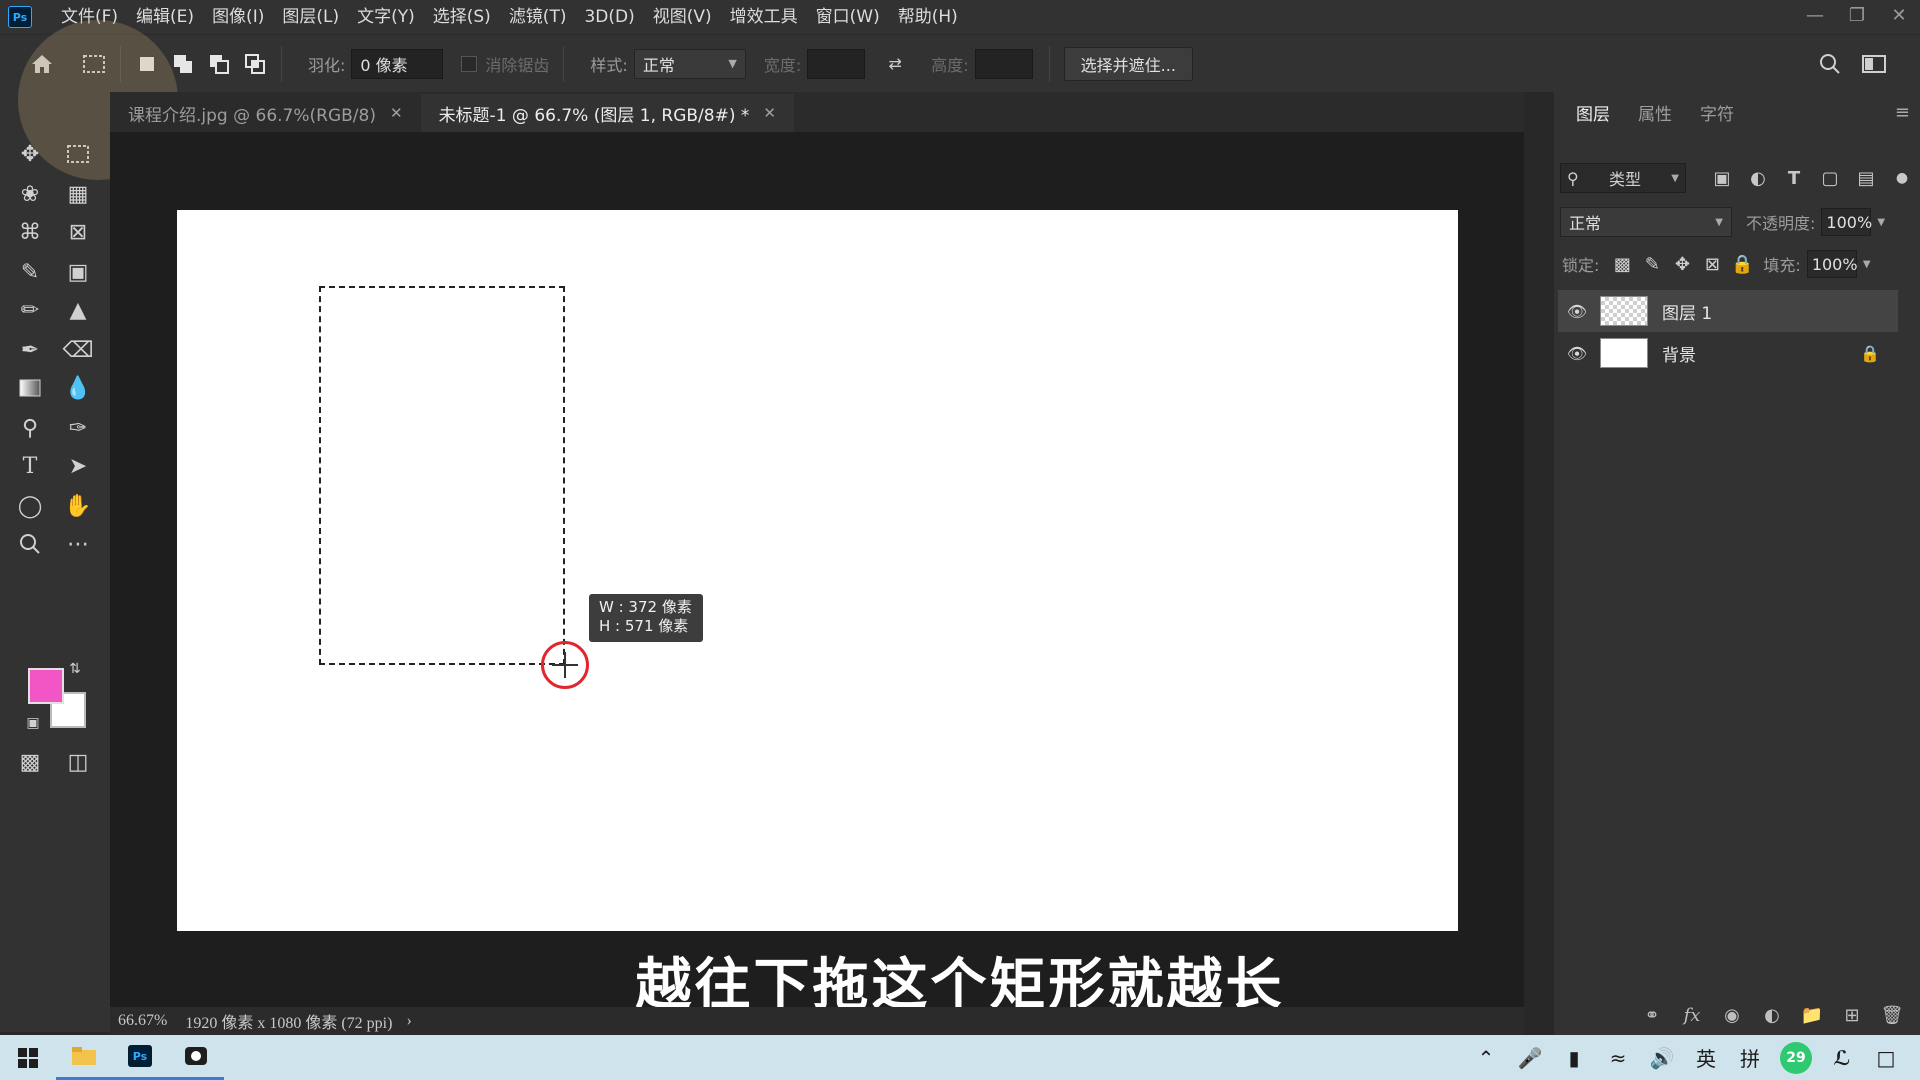 This screenshot has width=1920, height=1080. What do you see at coordinates (397, 63) in the screenshot?
I see `feather-input: 0 像素` at bounding box center [397, 63].